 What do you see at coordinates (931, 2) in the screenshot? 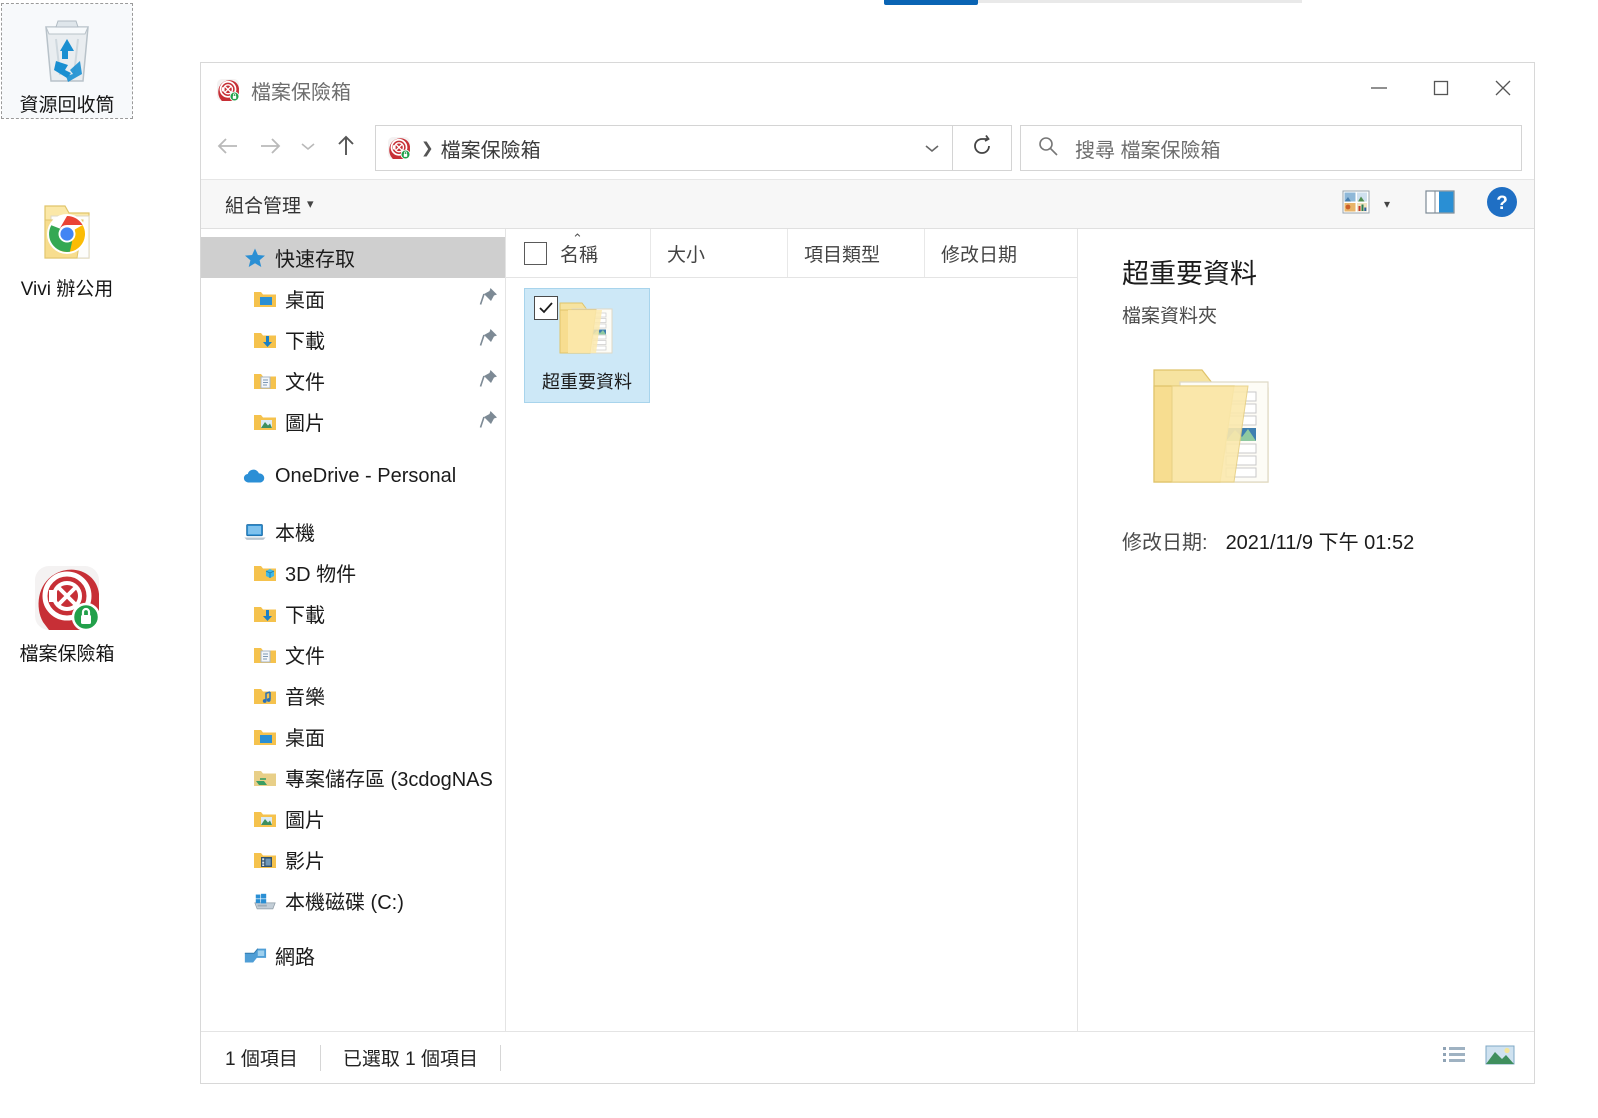
I see `background-window-active-tab-sliver` at bounding box center [931, 2].